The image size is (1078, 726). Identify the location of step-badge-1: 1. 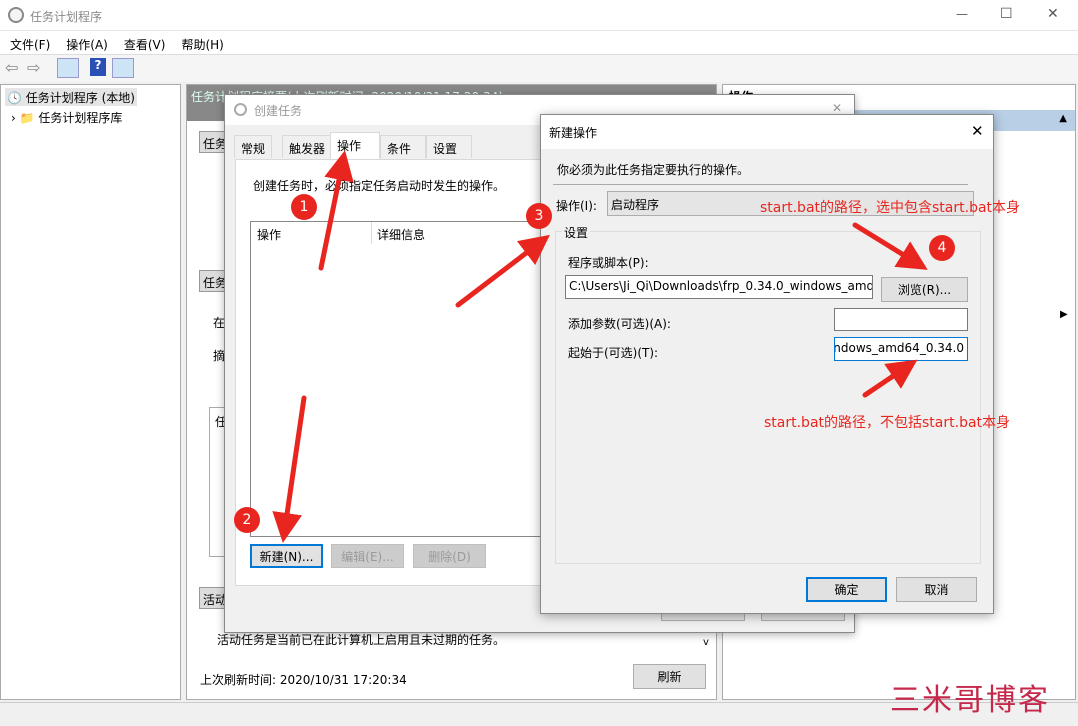
(304, 207).